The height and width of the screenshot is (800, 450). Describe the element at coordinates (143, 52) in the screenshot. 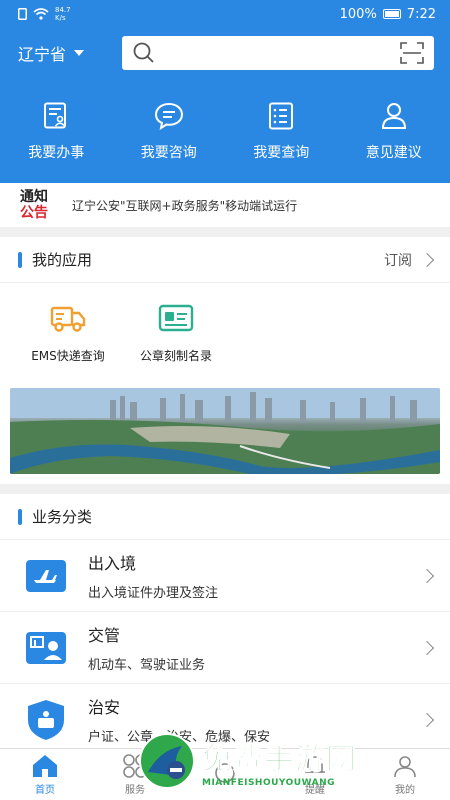

I see `search-icon` at that location.